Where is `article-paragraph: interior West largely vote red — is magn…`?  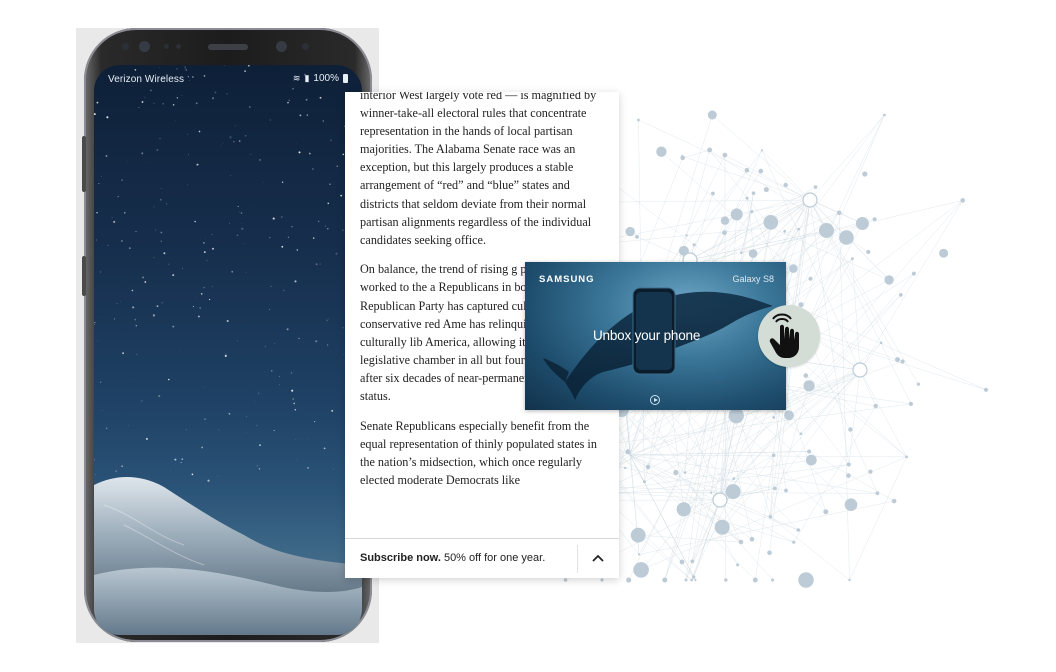
article-paragraph: interior West largely vote red — is magn… is located at coordinates (478, 169).